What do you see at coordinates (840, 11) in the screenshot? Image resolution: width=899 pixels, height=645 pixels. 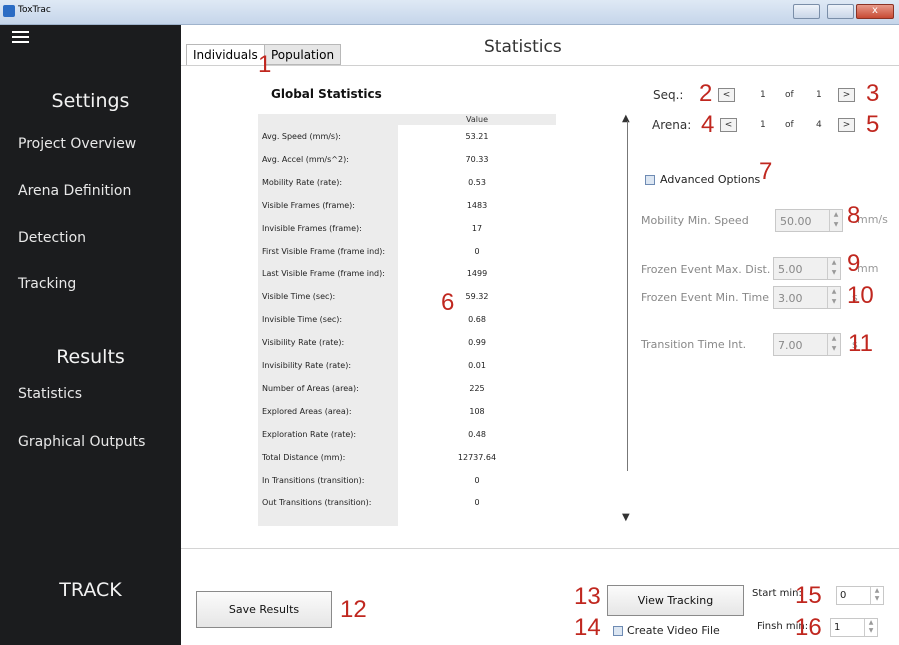 I see `minimize-button` at bounding box center [840, 11].